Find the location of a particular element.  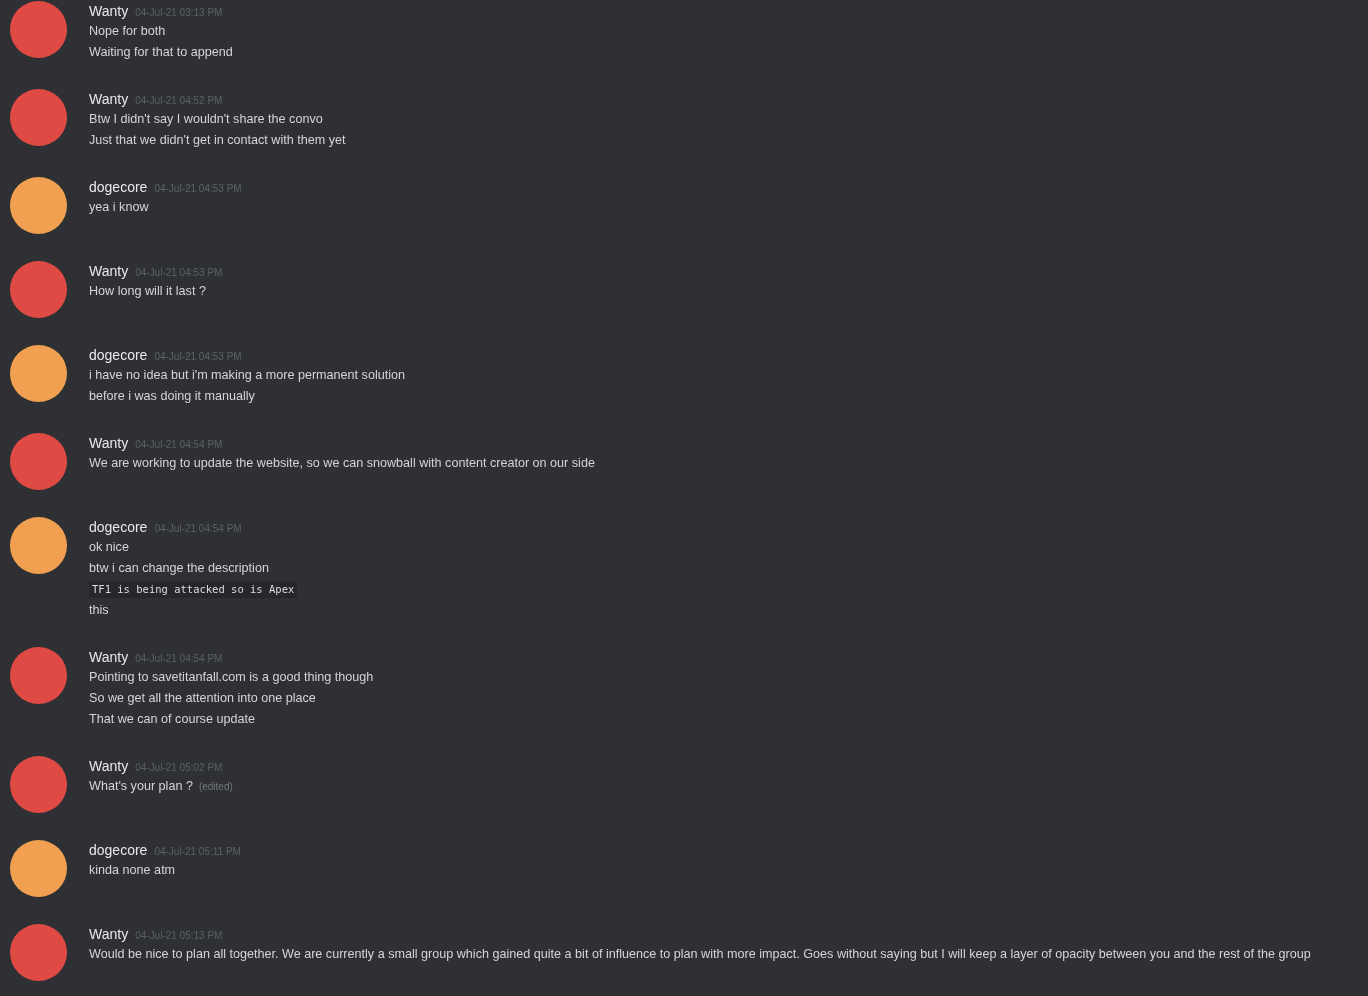

message-text: That we can of course update is located at coordinates (172, 720).